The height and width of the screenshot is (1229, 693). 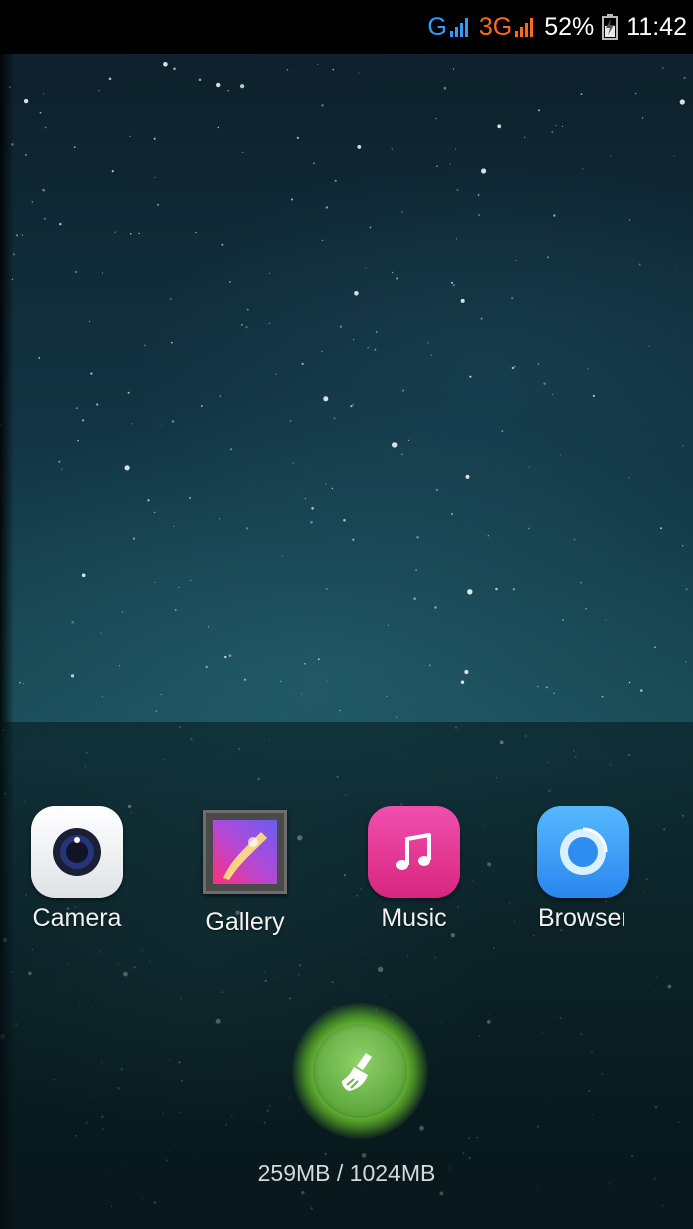 What do you see at coordinates (346, 1173) in the screenshot?
I see `memory-usage-text: 259MB / 1024MB` at bounding box center [346, 1173].